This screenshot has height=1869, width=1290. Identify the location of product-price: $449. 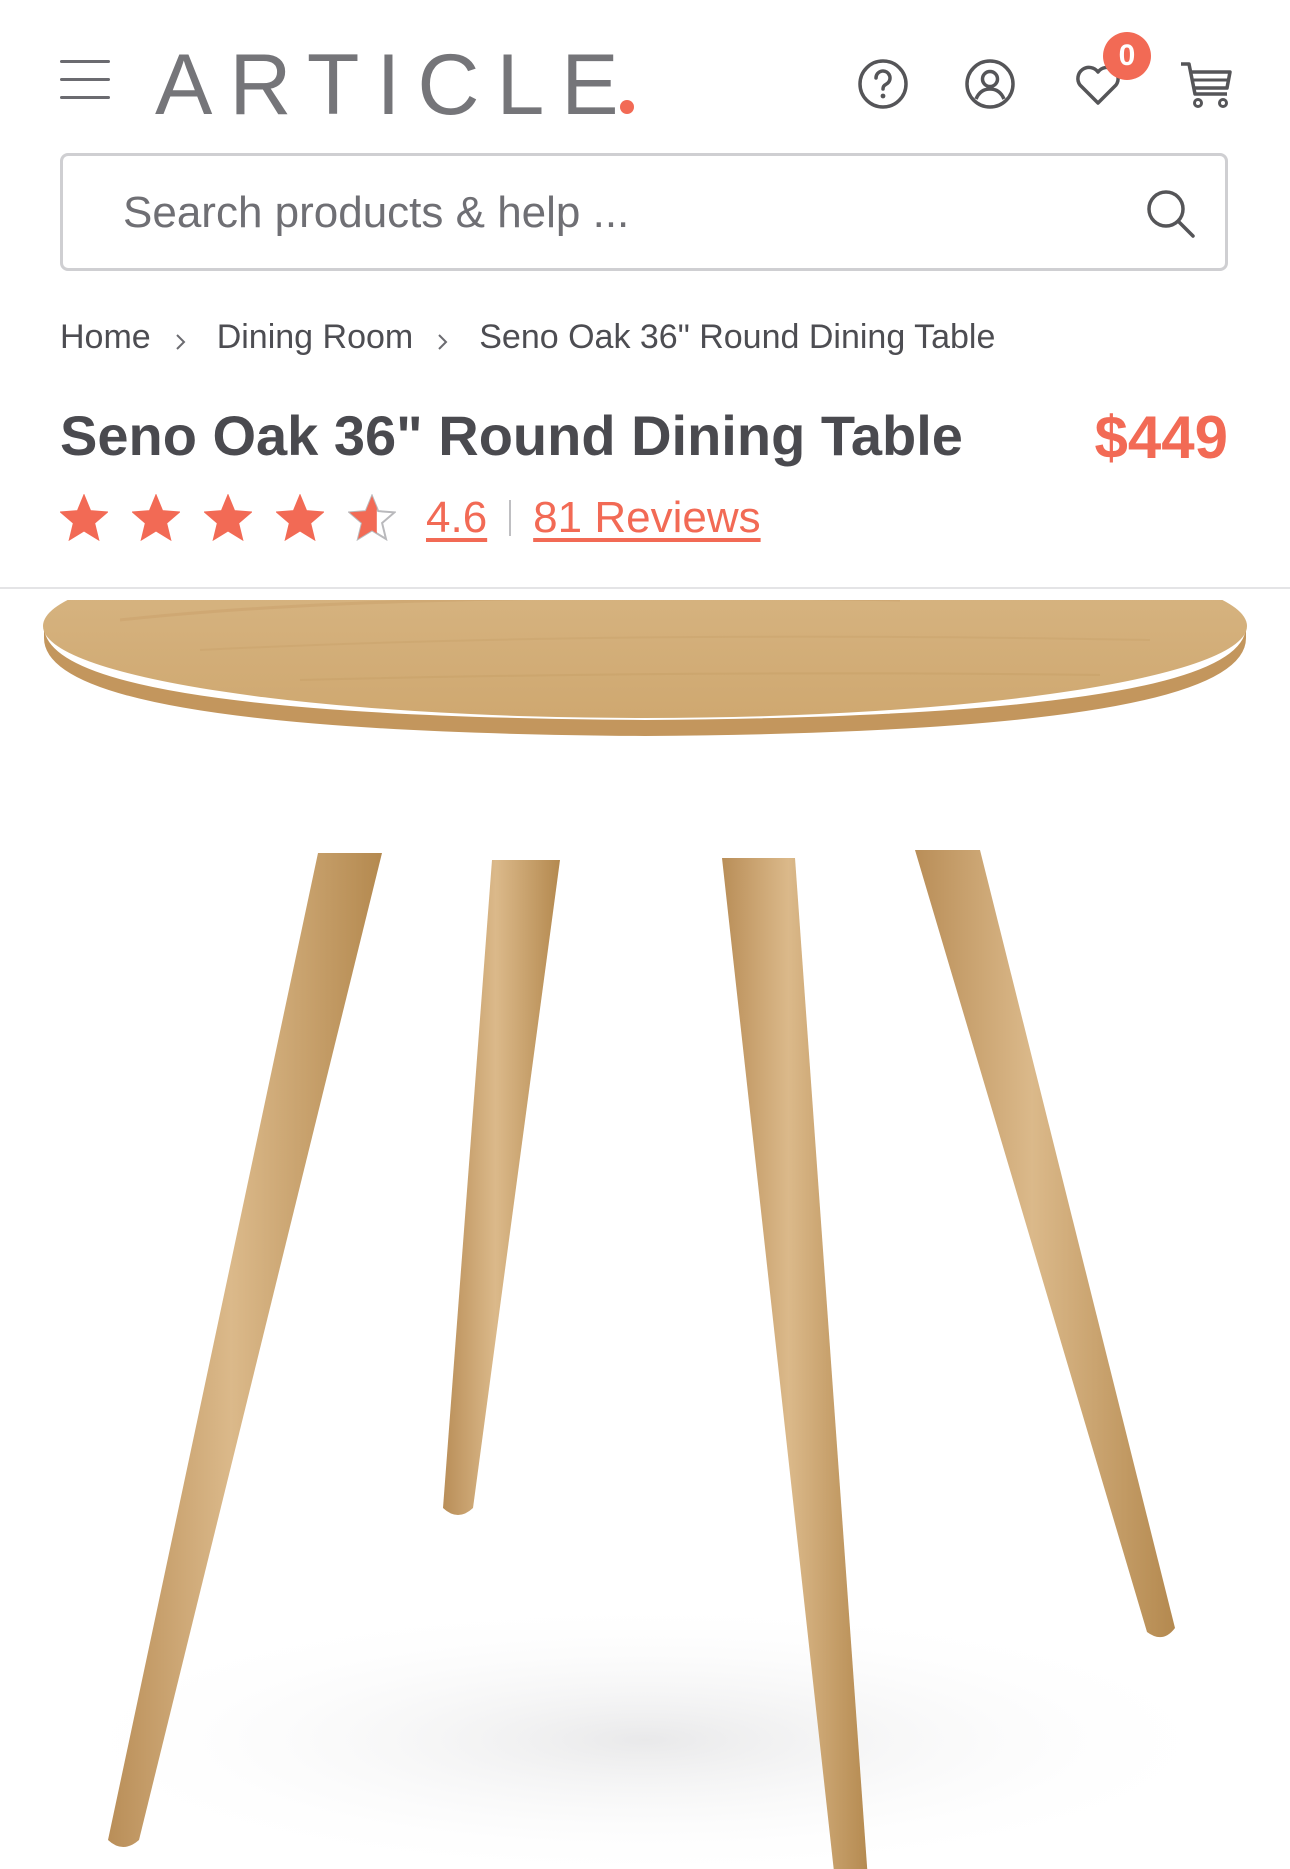
(1161, 437).